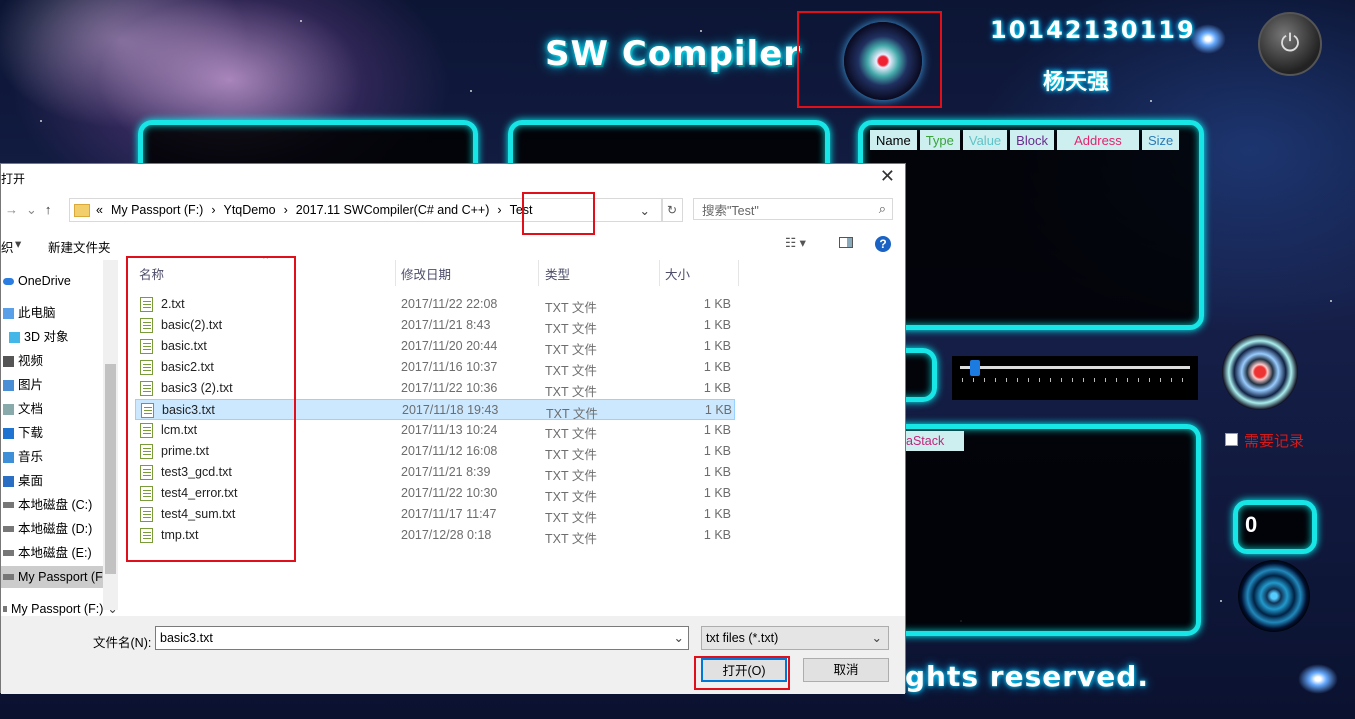  Describe the element at coordinates (44, 281) in the screenshot. I see `sidebar-item-label: OneDrive` at that location.